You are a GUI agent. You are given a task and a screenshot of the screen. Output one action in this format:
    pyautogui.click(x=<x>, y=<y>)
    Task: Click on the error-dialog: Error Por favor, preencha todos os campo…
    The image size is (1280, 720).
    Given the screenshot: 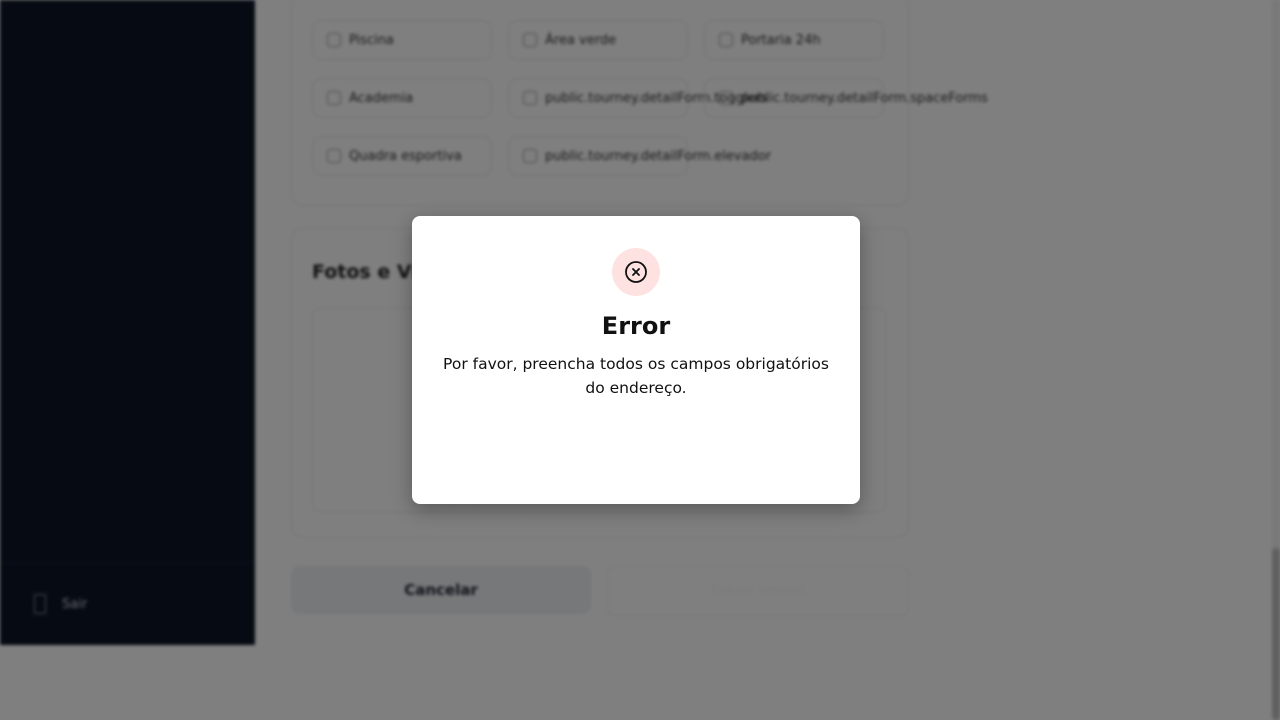 What is the action you would take?
    pyautogui.click(x=636, y=360)
    